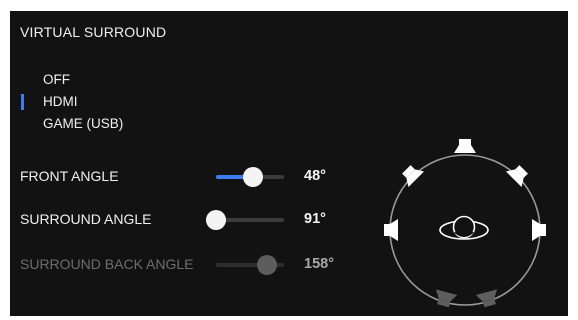 Image resolution: width=578 pixels, height=320 pixels. I want to click on mode-list: OFF HDMI GAME (USB), so click(71, 102).